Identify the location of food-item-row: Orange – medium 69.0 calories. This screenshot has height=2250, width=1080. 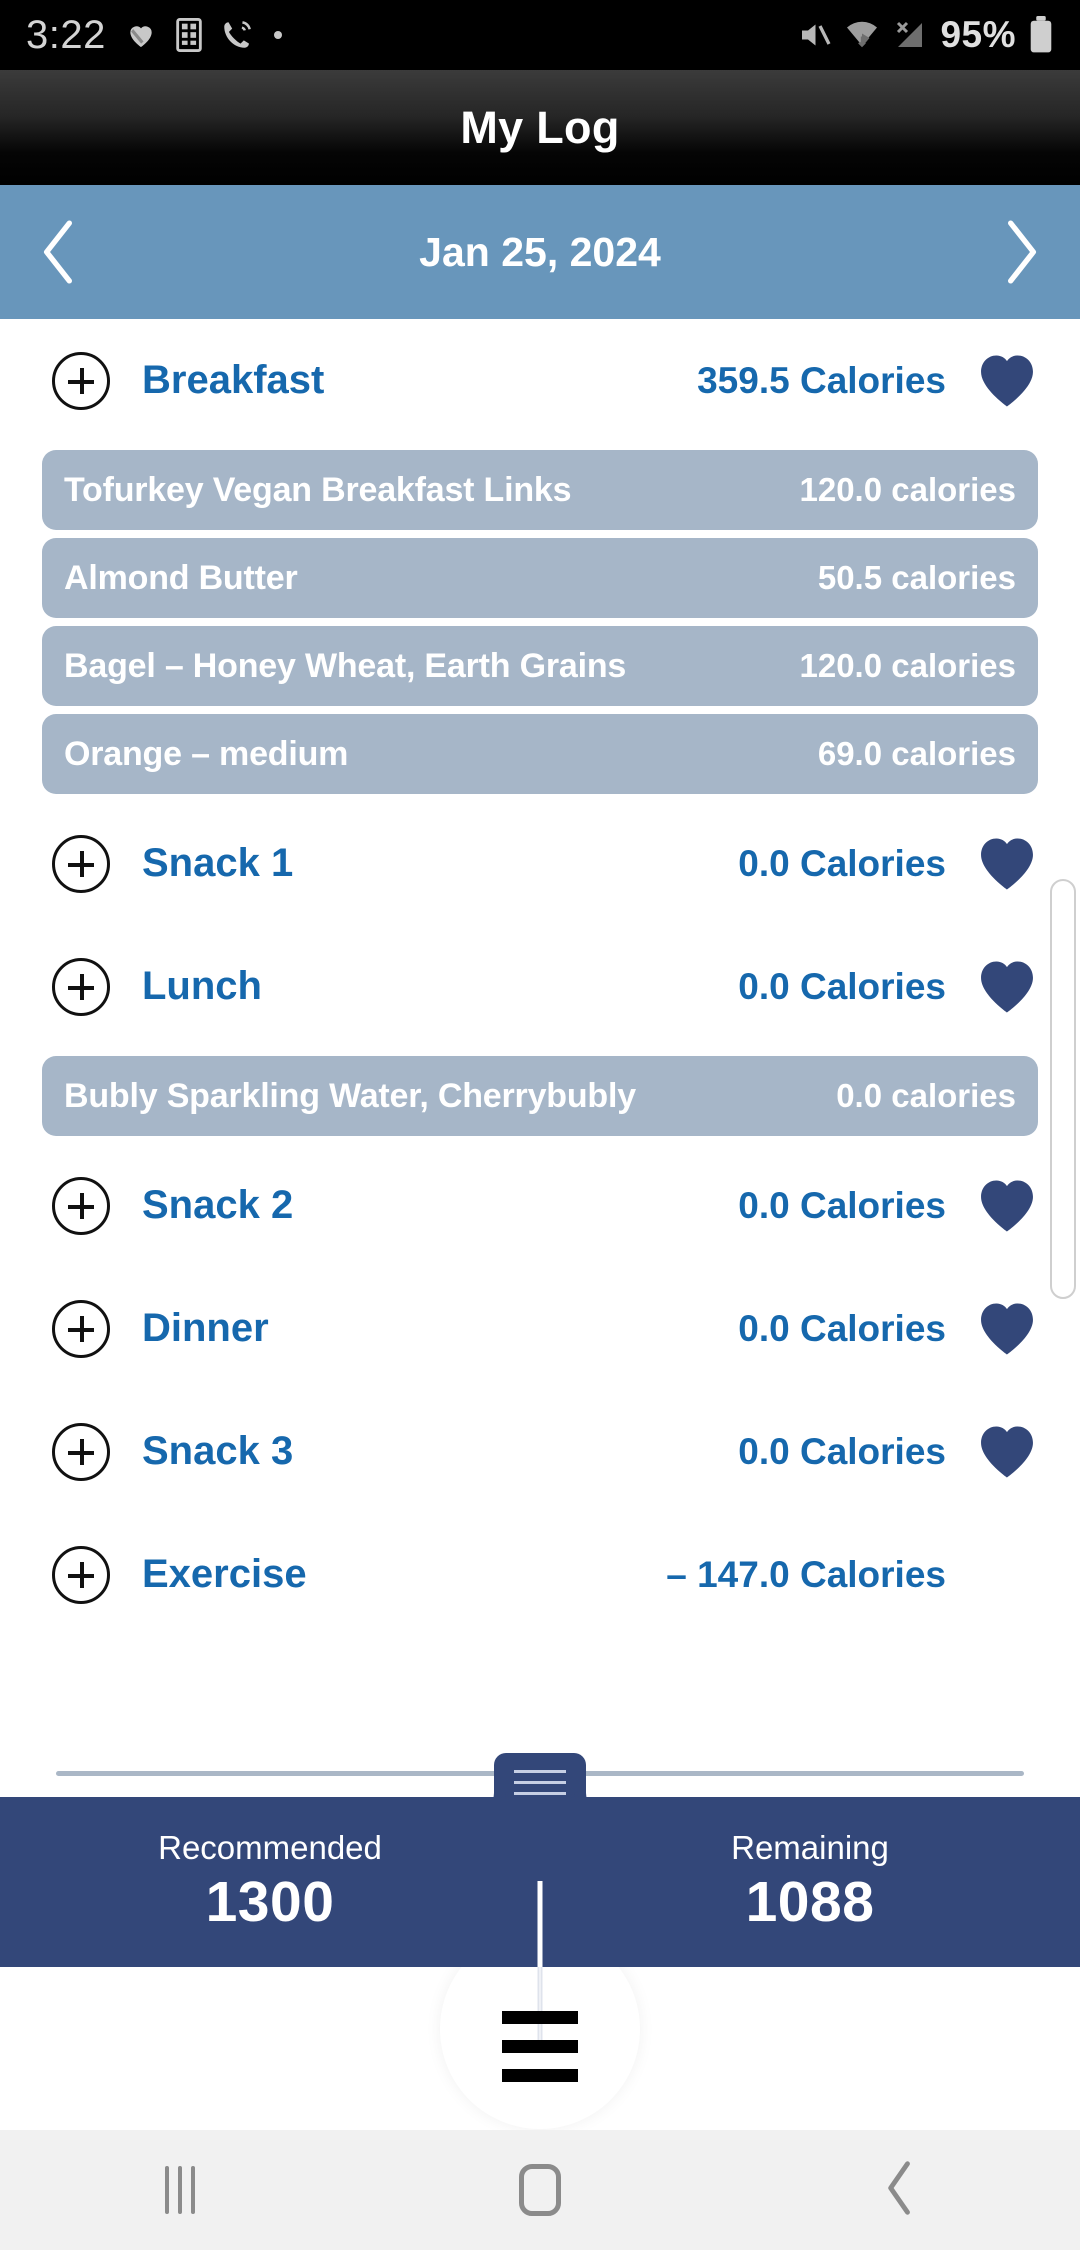
(540, 754).